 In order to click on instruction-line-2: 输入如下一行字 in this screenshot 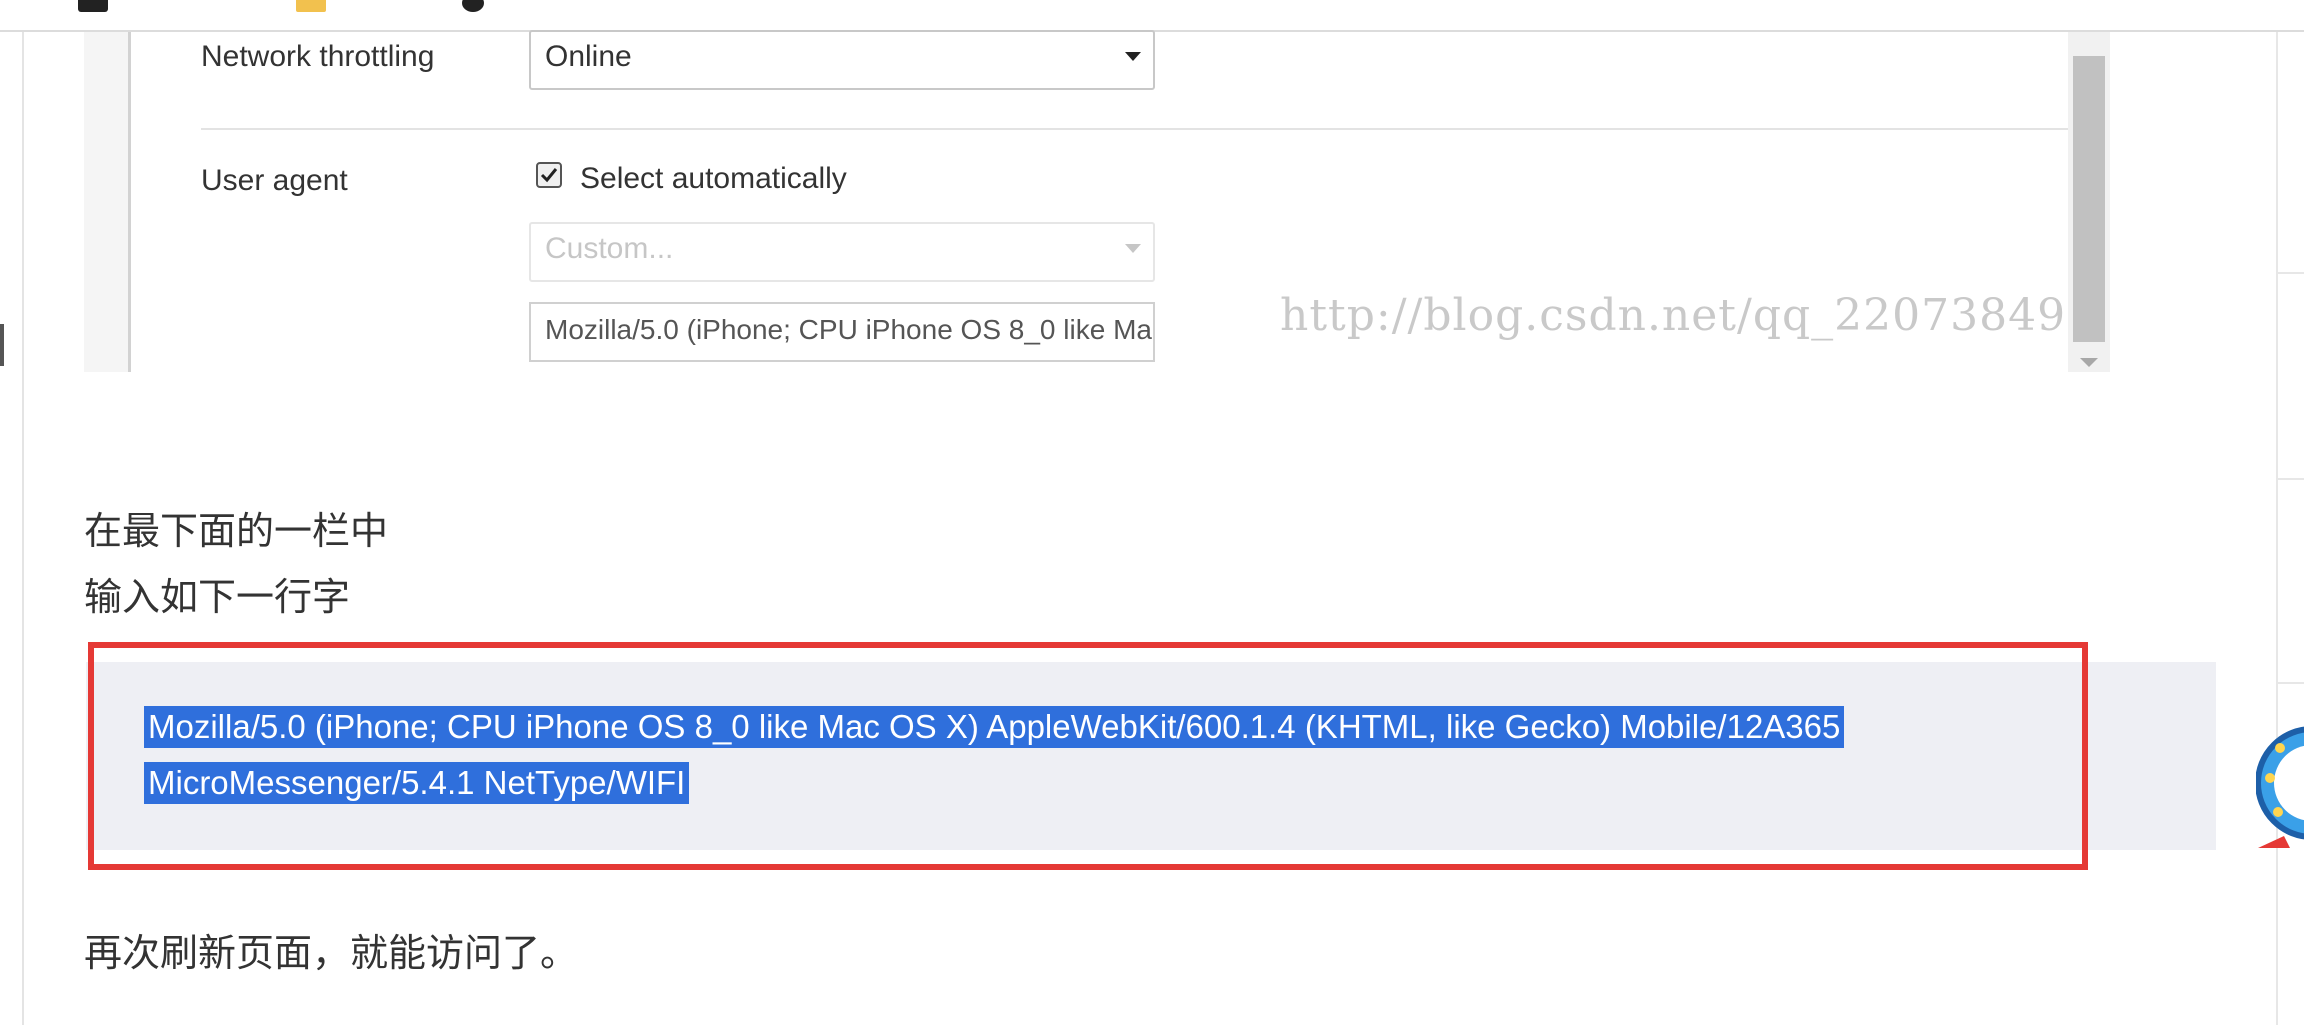, I will do `click(217, 598)`.